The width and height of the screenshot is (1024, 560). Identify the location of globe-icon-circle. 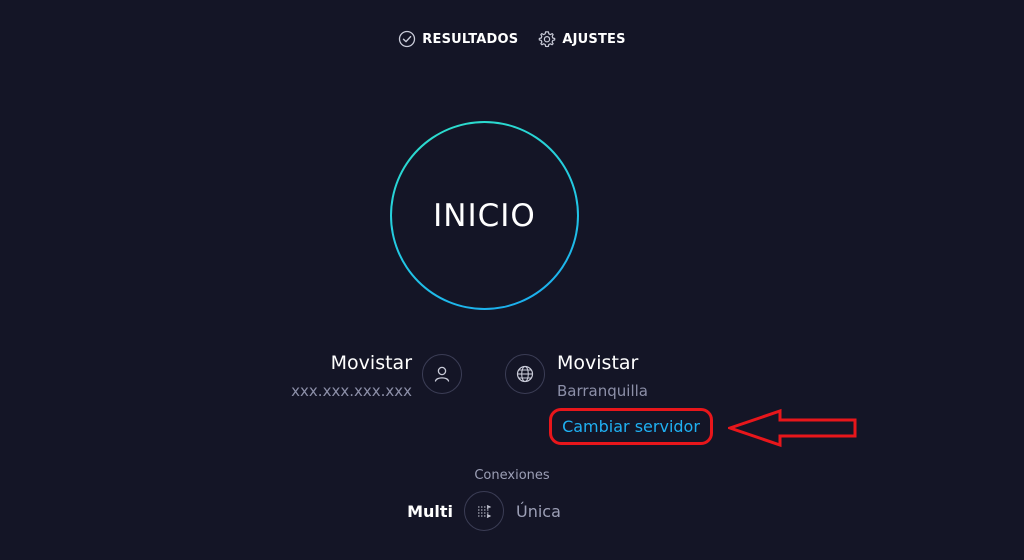
(525, 374).